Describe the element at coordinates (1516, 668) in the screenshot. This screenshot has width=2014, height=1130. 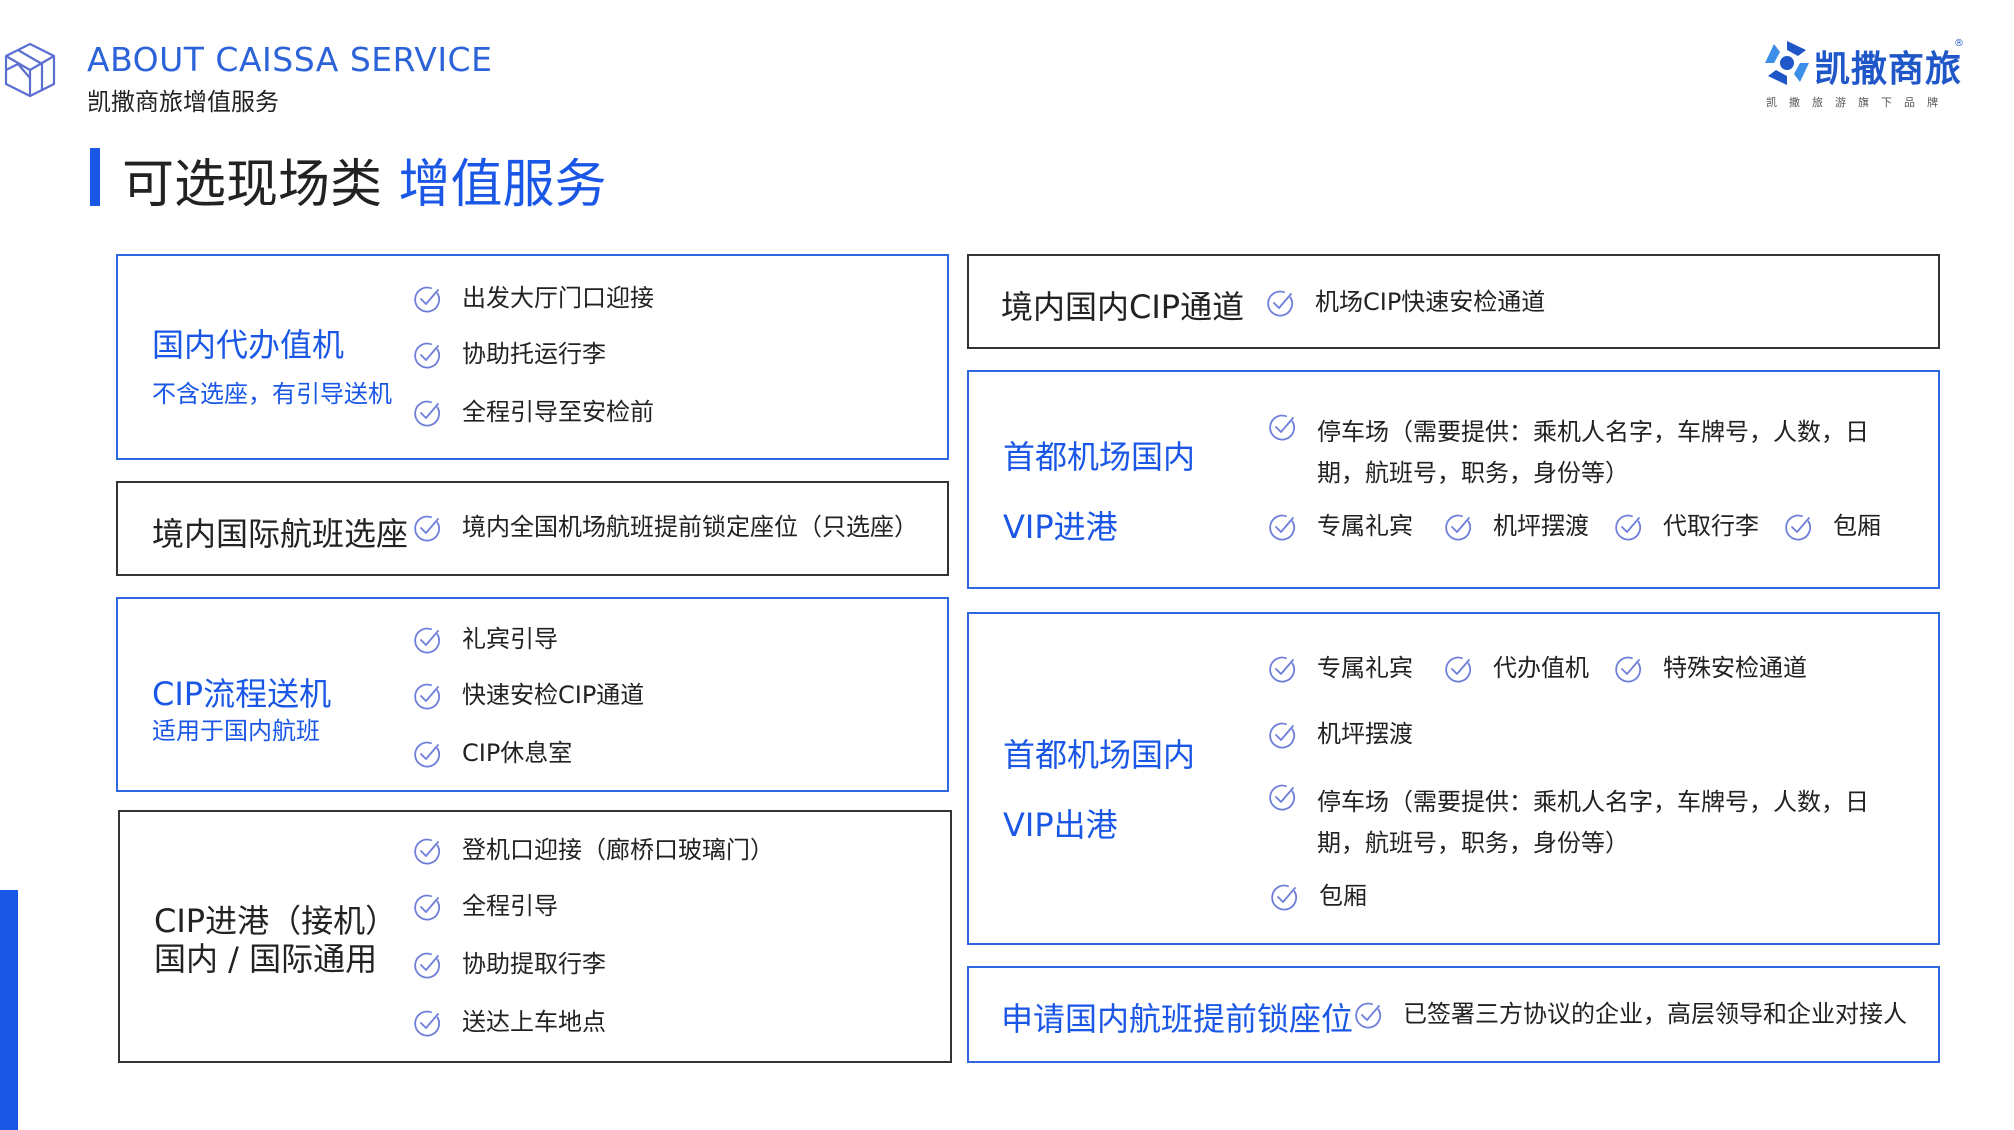
I see `list-item: 代办值机` at that location.